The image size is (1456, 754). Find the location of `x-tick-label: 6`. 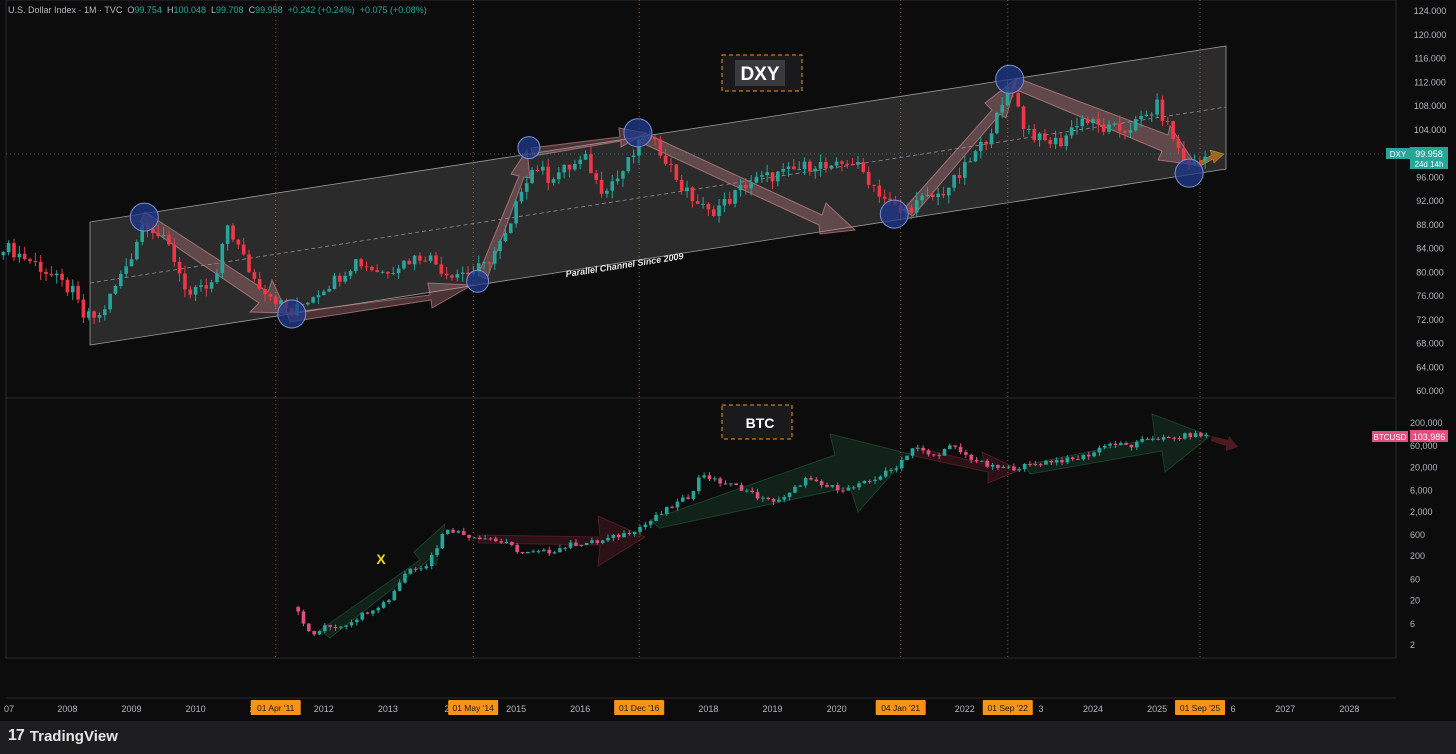

x-tick-label: 6 is located at coordinates (1232, 709).